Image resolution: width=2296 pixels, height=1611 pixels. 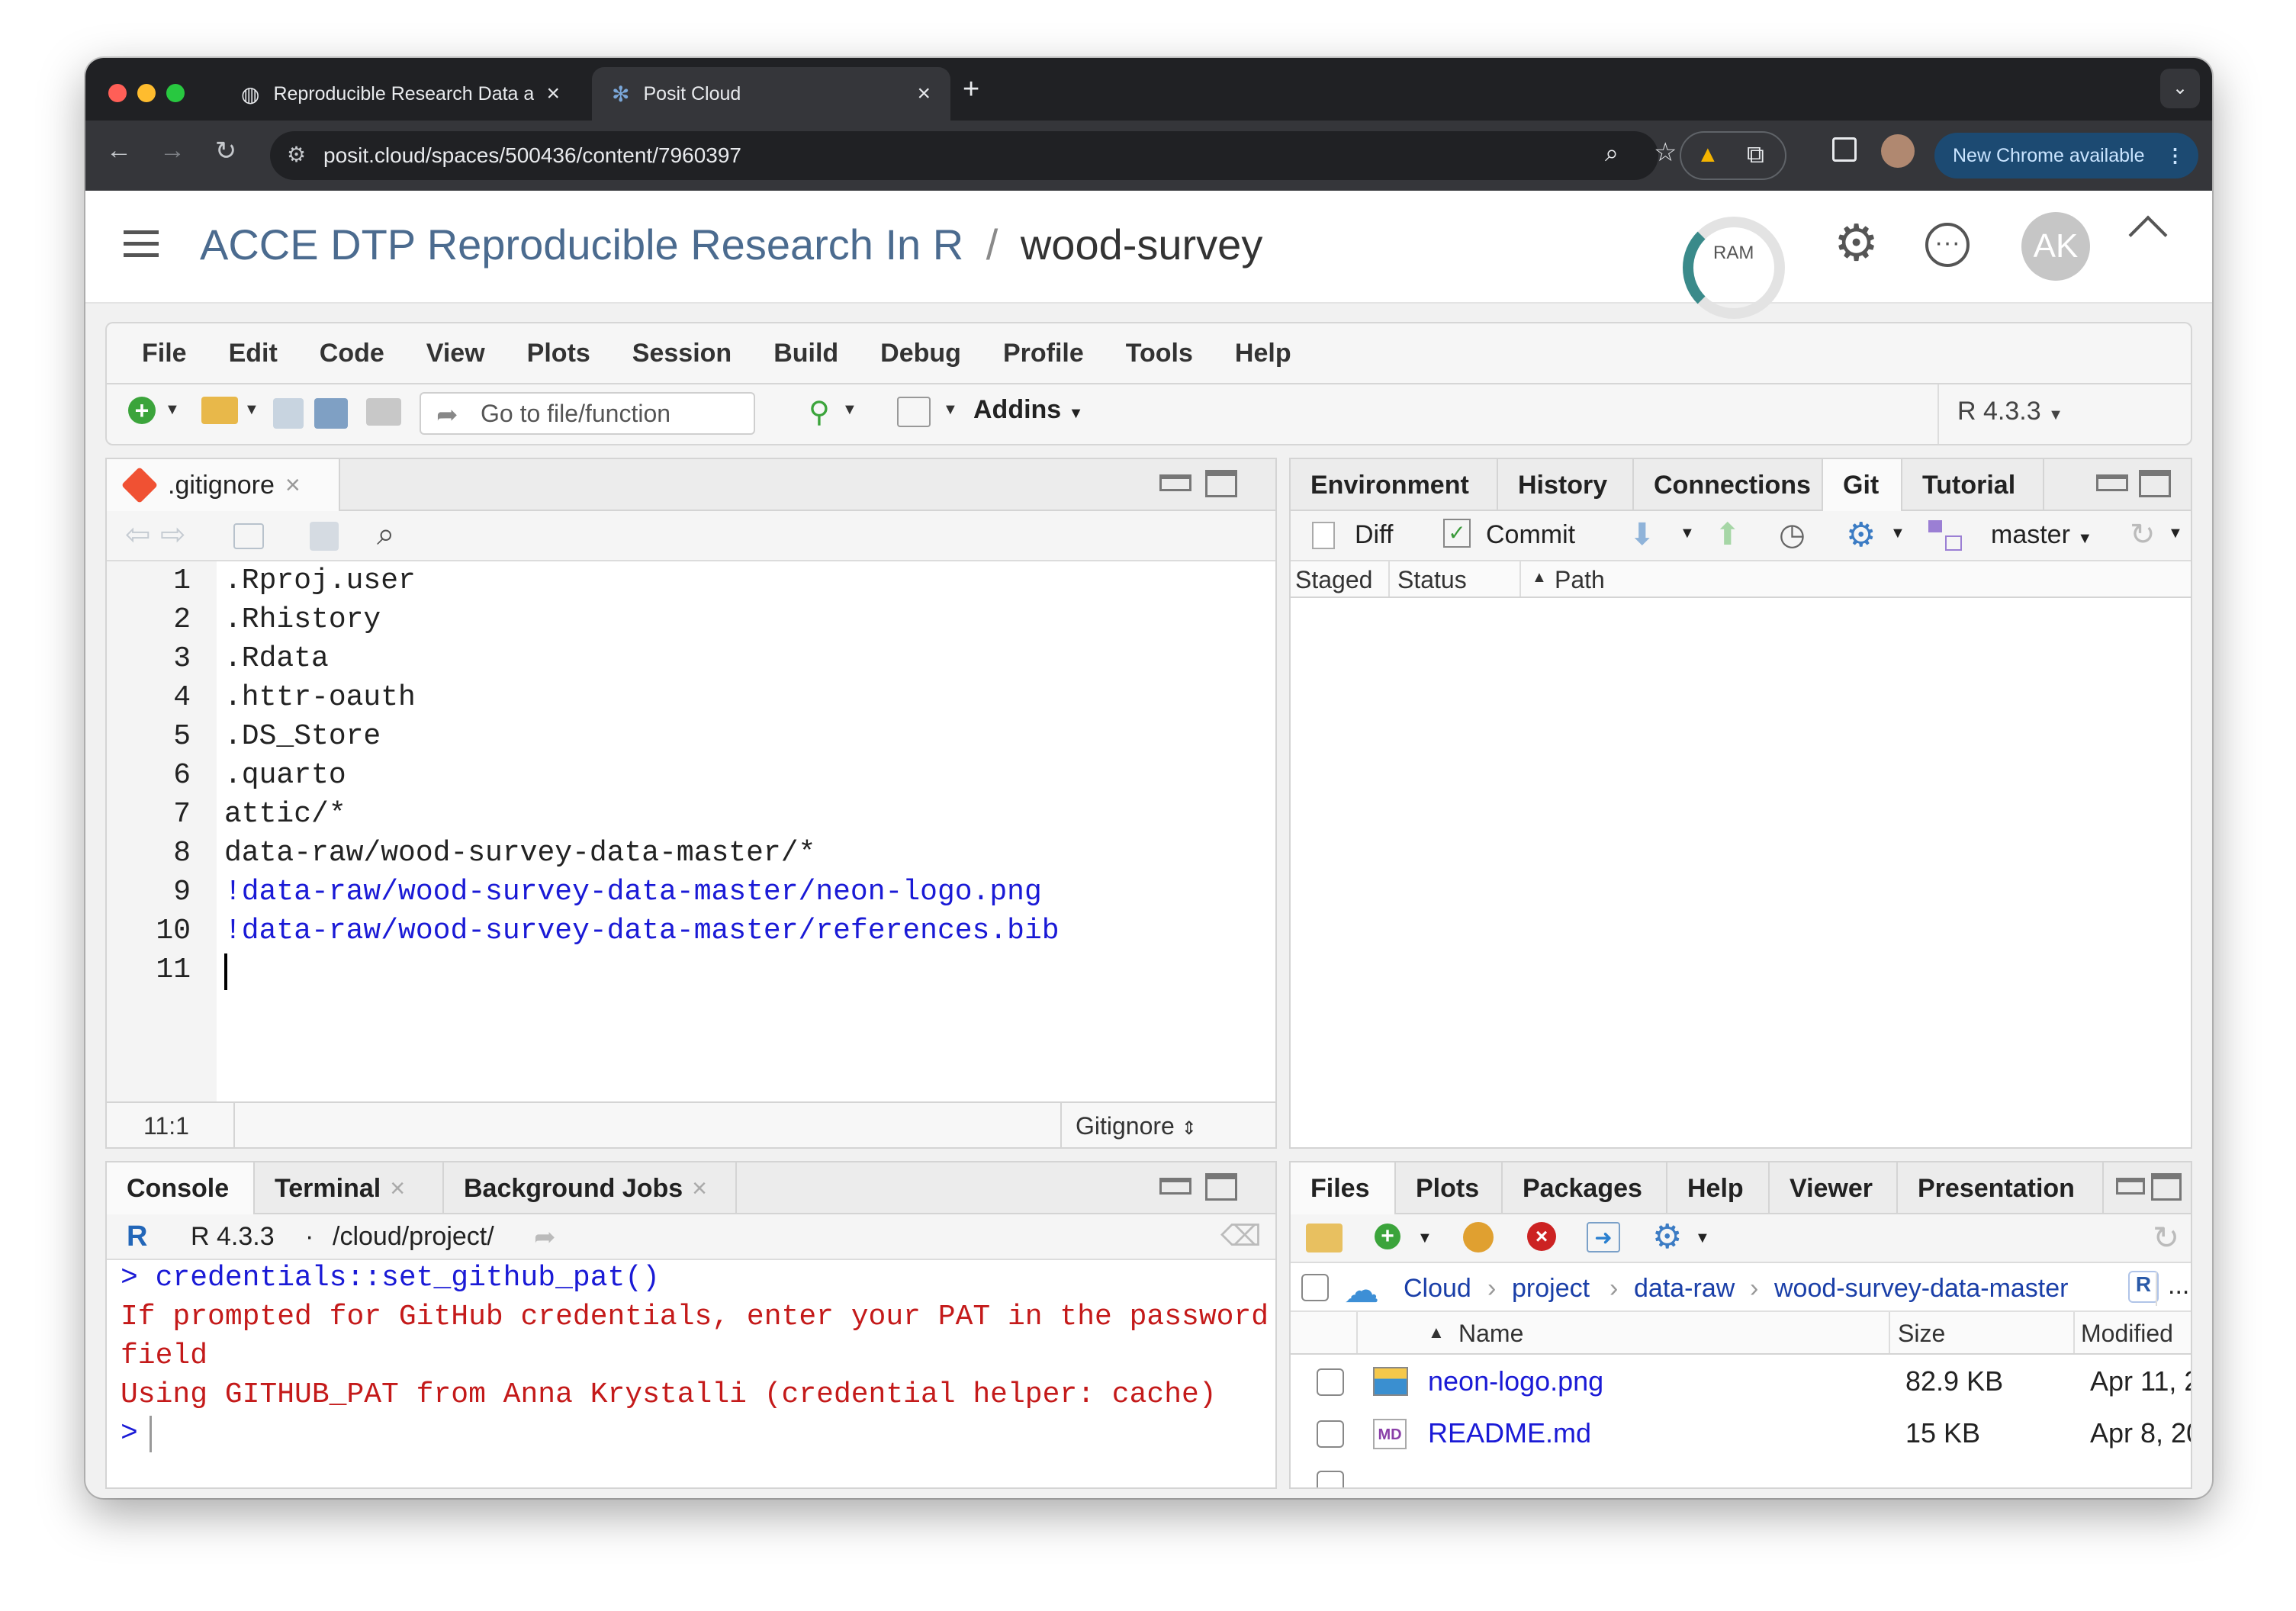 I want to click on tab-help: Help, so click(x=1718, y=1188).